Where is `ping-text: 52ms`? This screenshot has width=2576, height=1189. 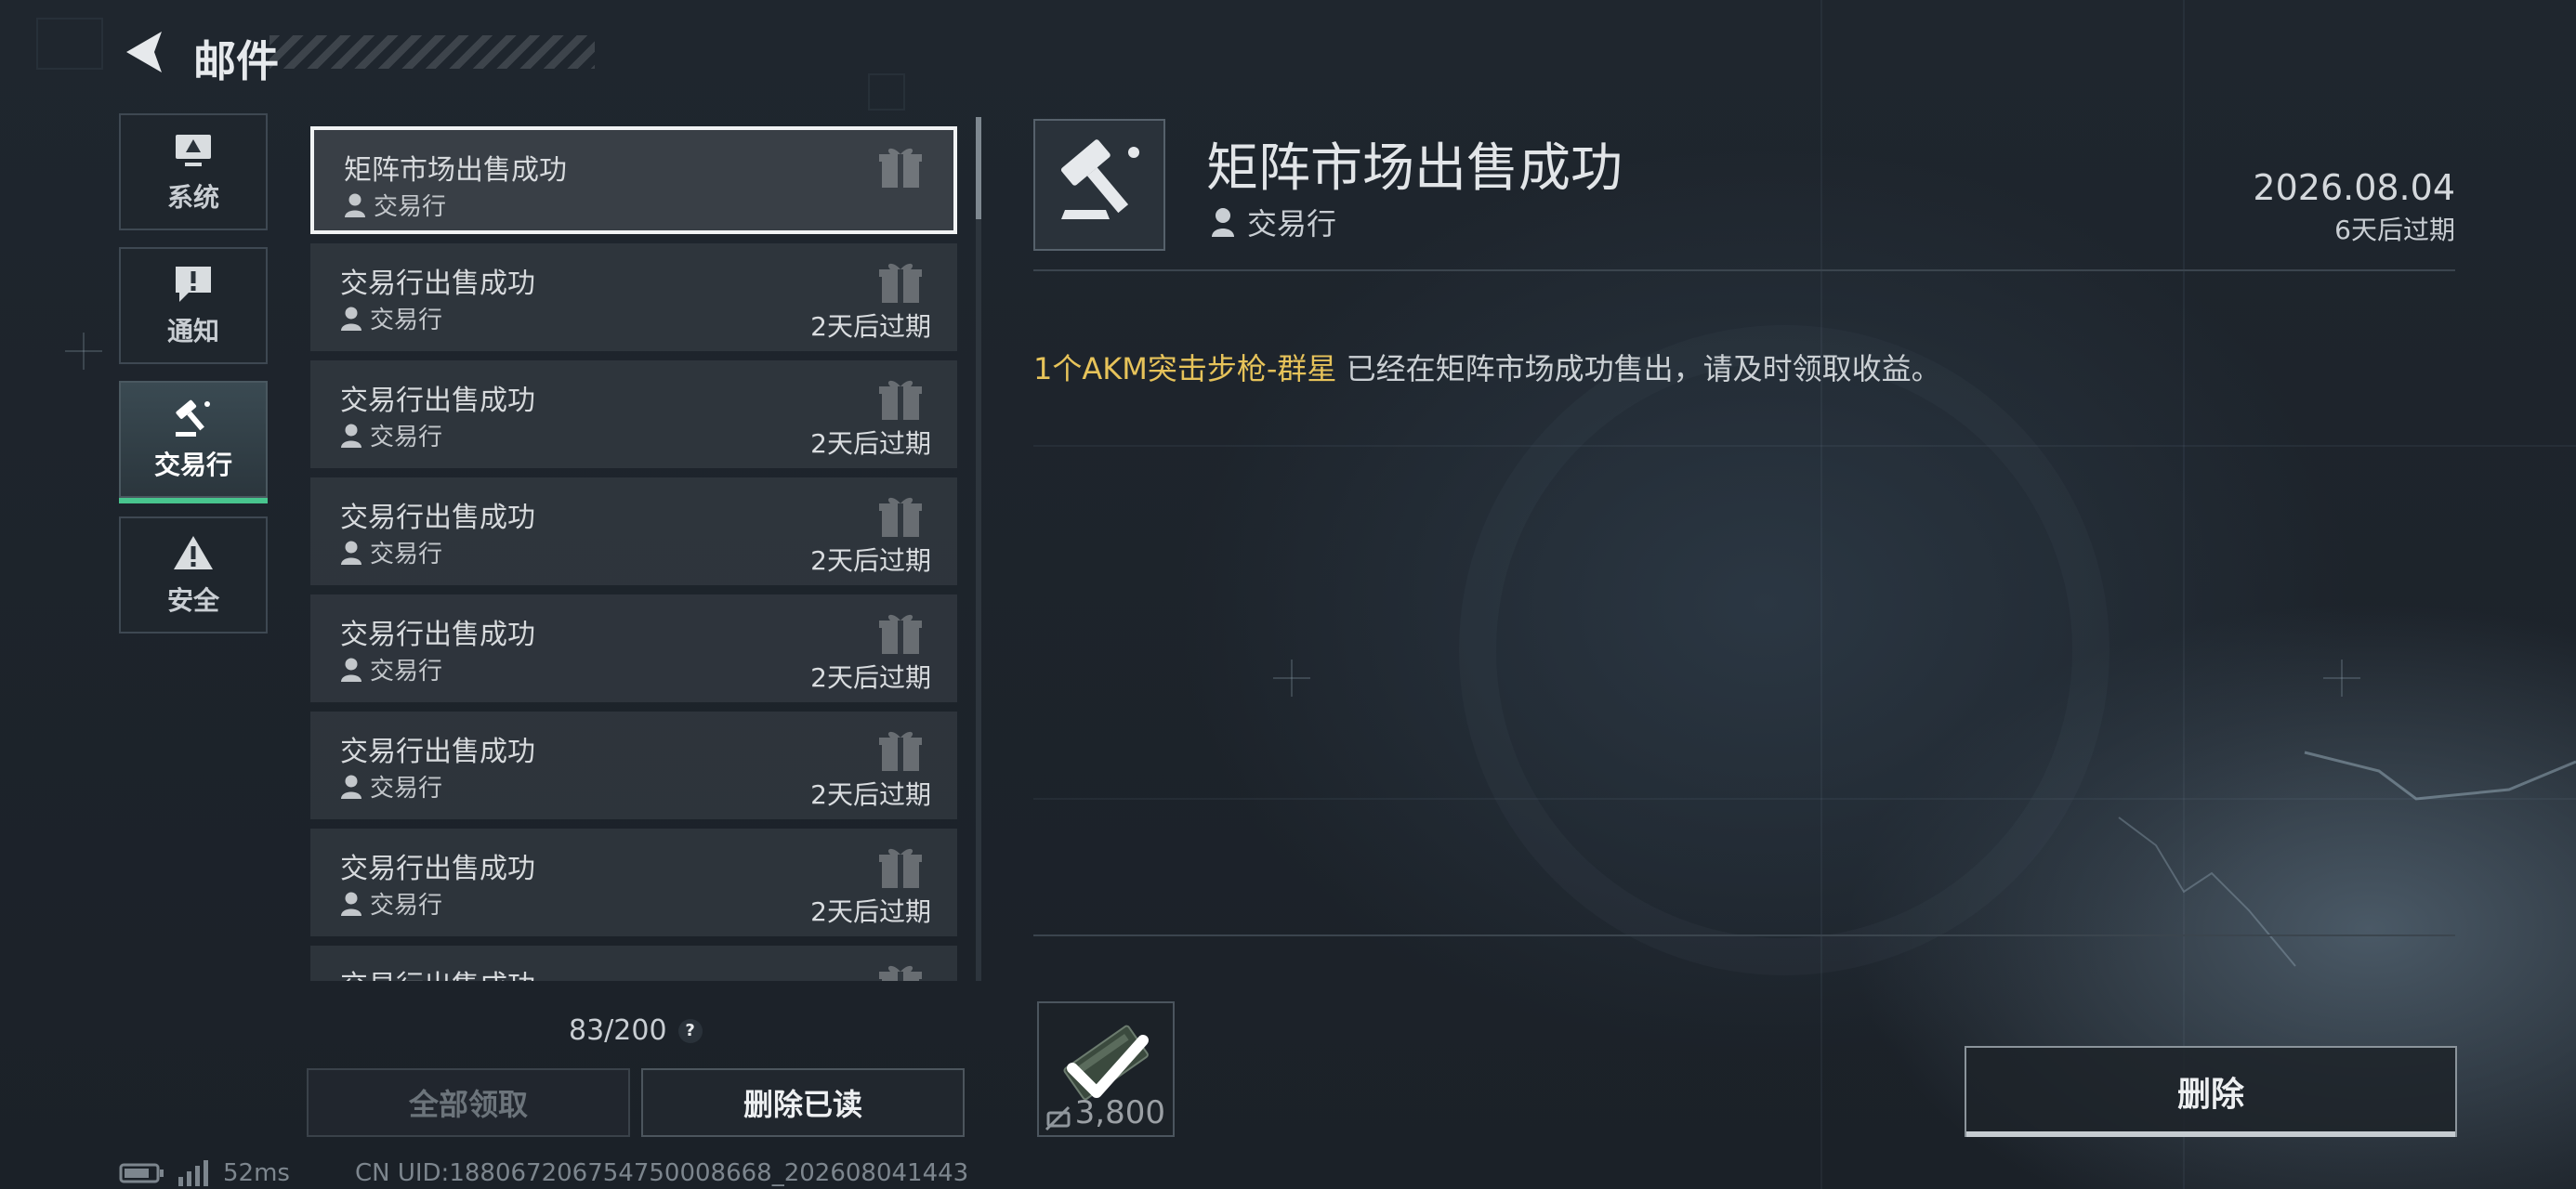 ping-text: 52ms is located at coordinates (256, 1173).